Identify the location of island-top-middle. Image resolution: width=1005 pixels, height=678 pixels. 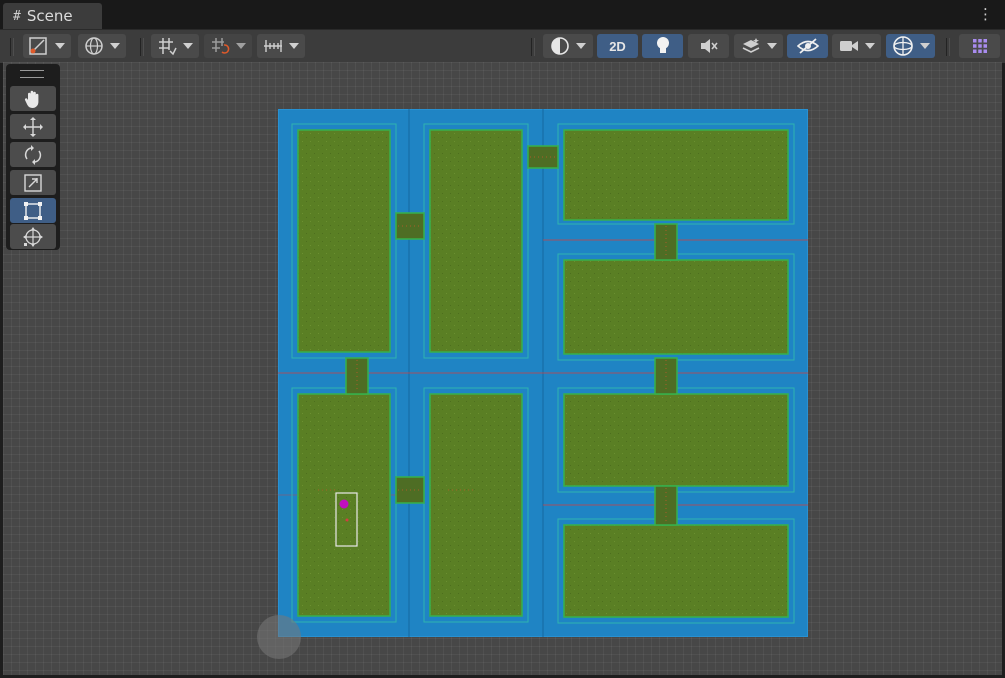
(476, 241).